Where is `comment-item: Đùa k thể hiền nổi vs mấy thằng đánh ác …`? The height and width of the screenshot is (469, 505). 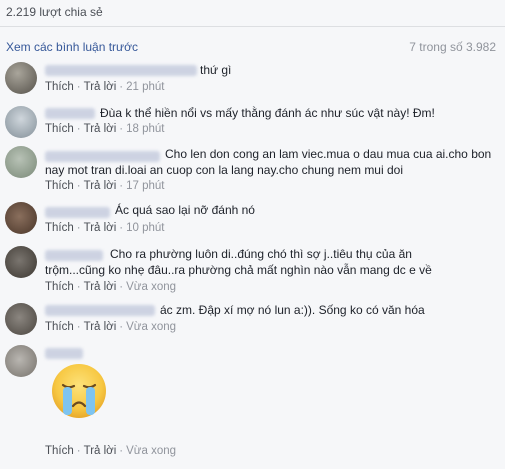 comment-item: Đùa k thể hiền nổi vs mấy thằng đánh ác … is located at coordinates (252, 123).